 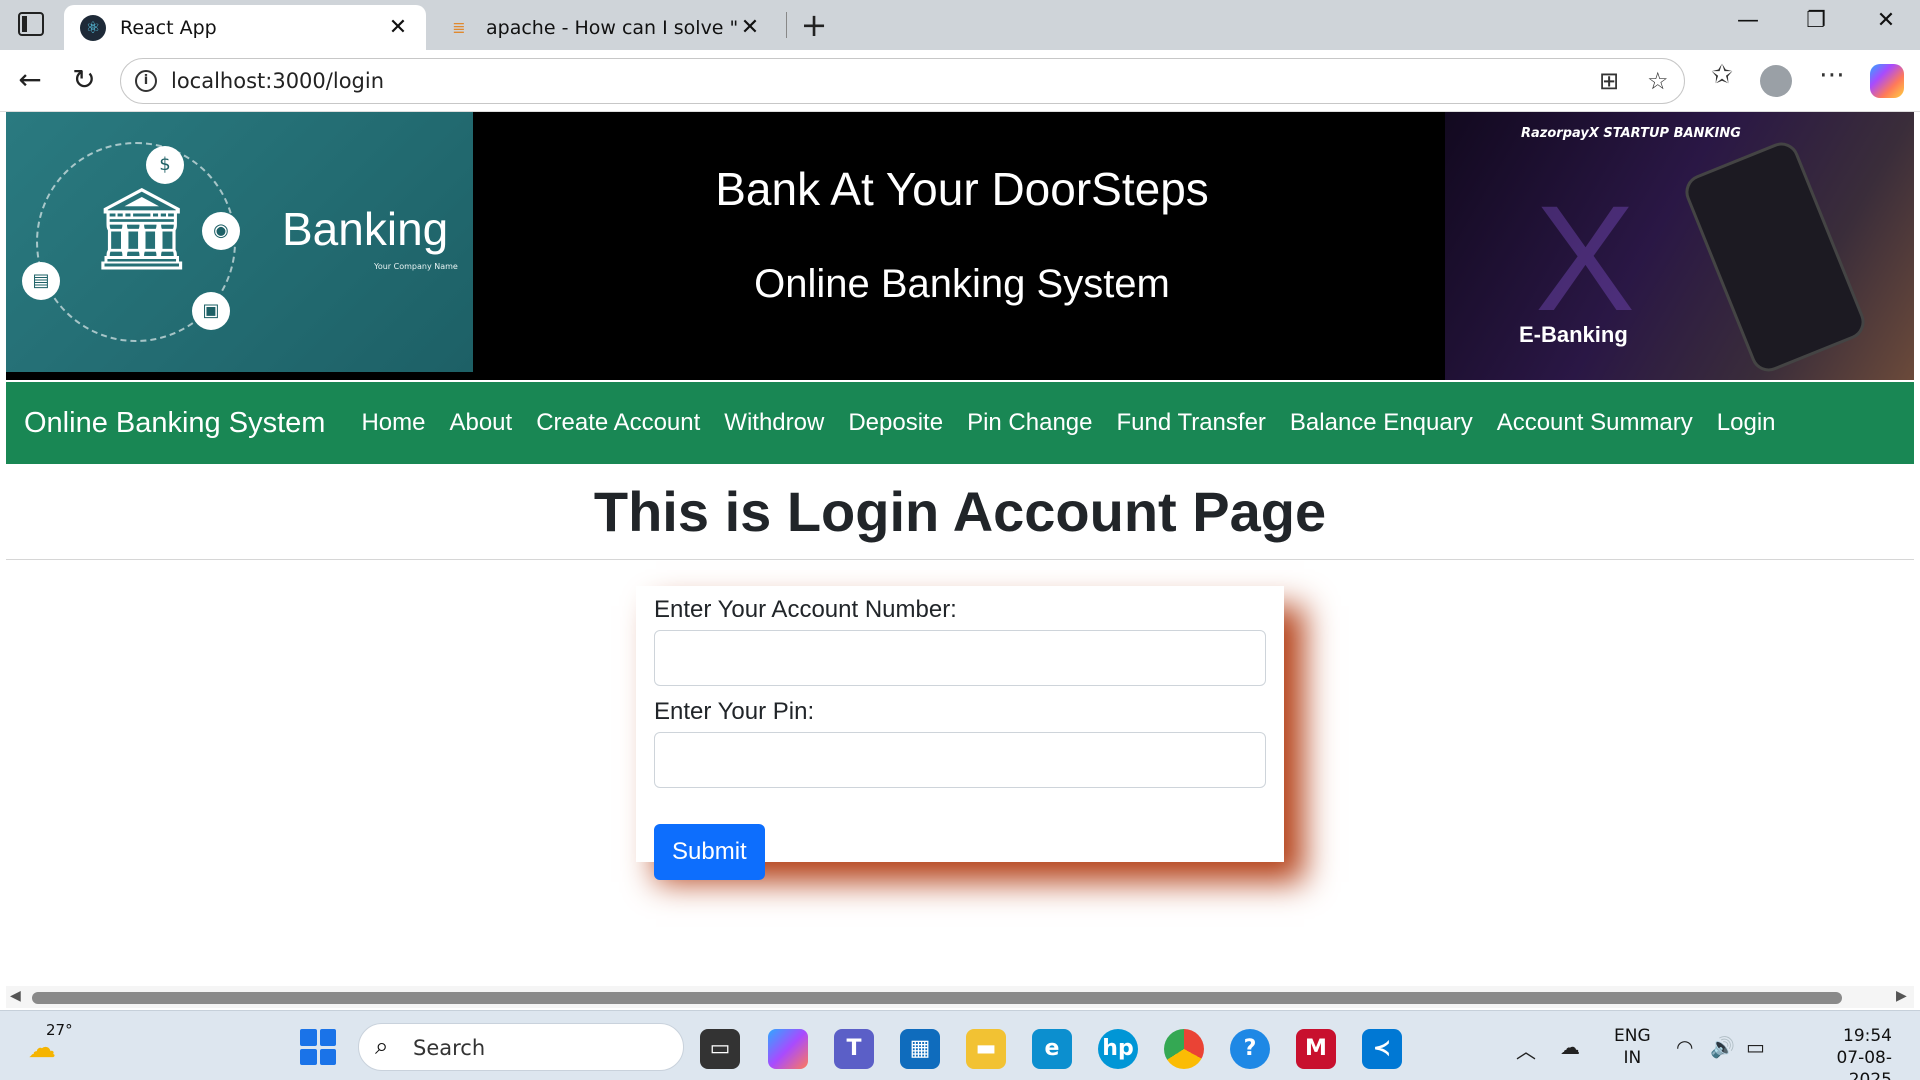 I want to click on account-number-input, so click(x=960, y=658).